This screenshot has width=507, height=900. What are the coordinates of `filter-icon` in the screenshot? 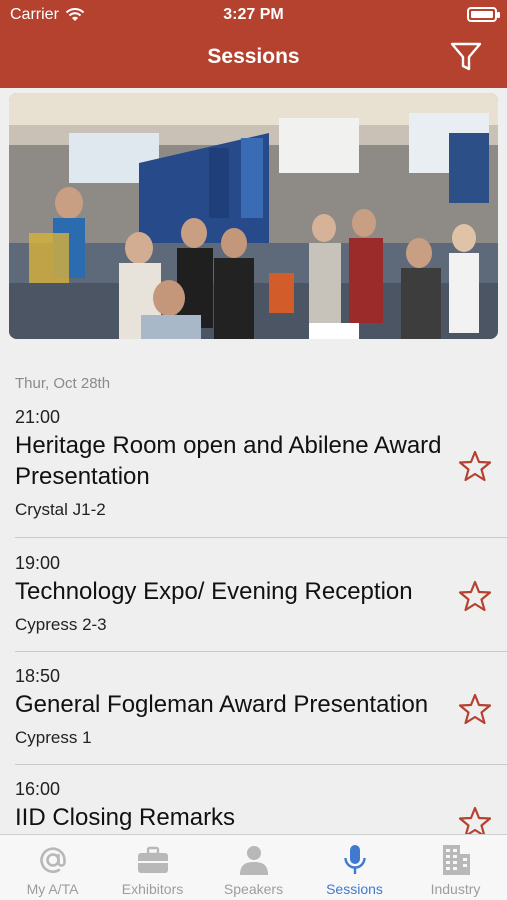 It's located at (466, 57).